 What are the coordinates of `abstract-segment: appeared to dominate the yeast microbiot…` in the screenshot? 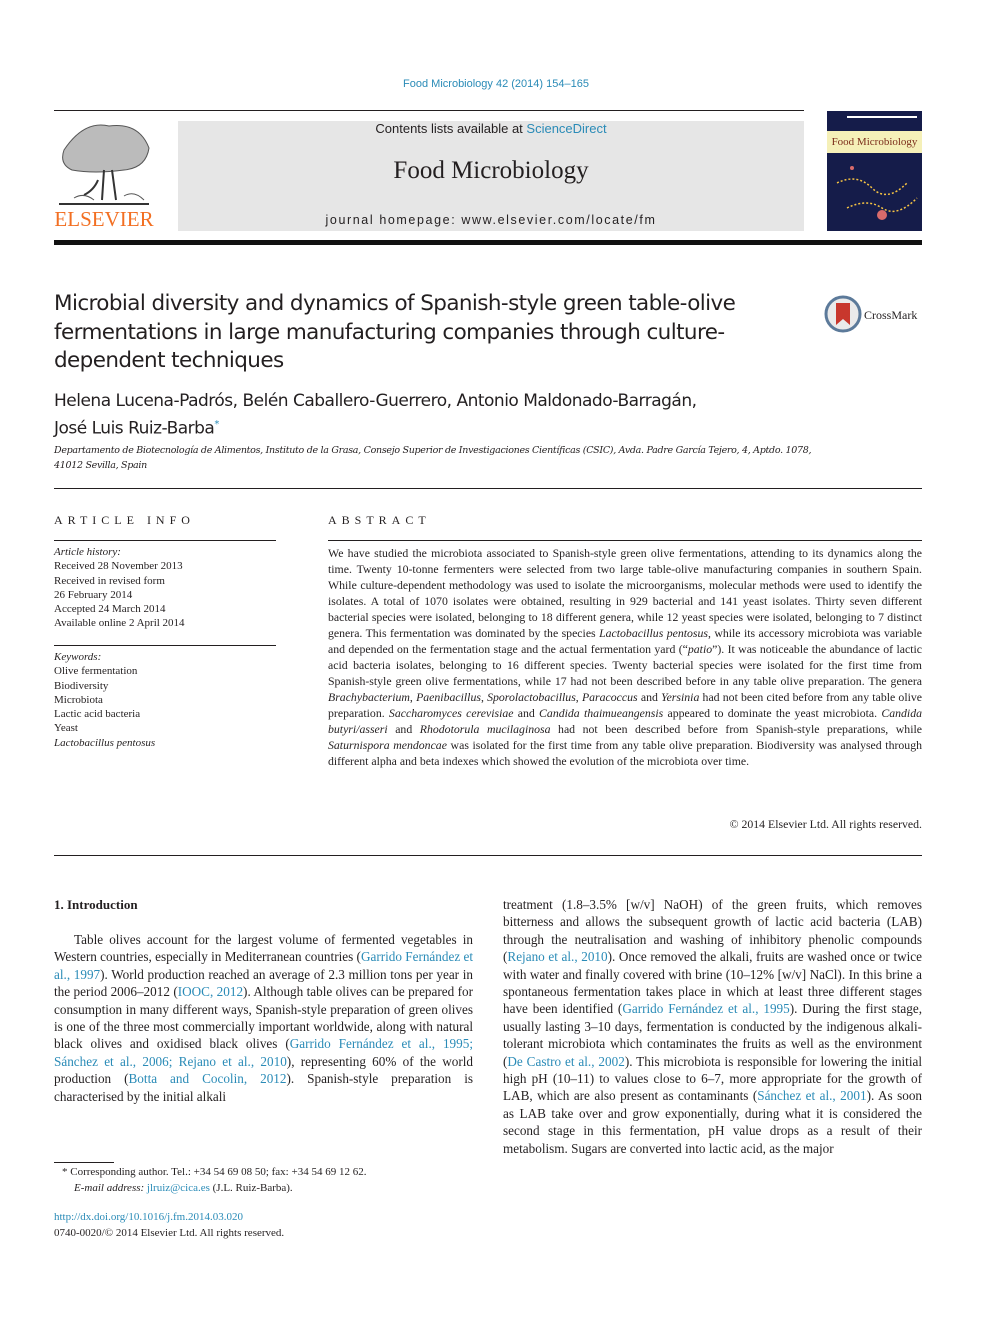 It's located at (772, 713).